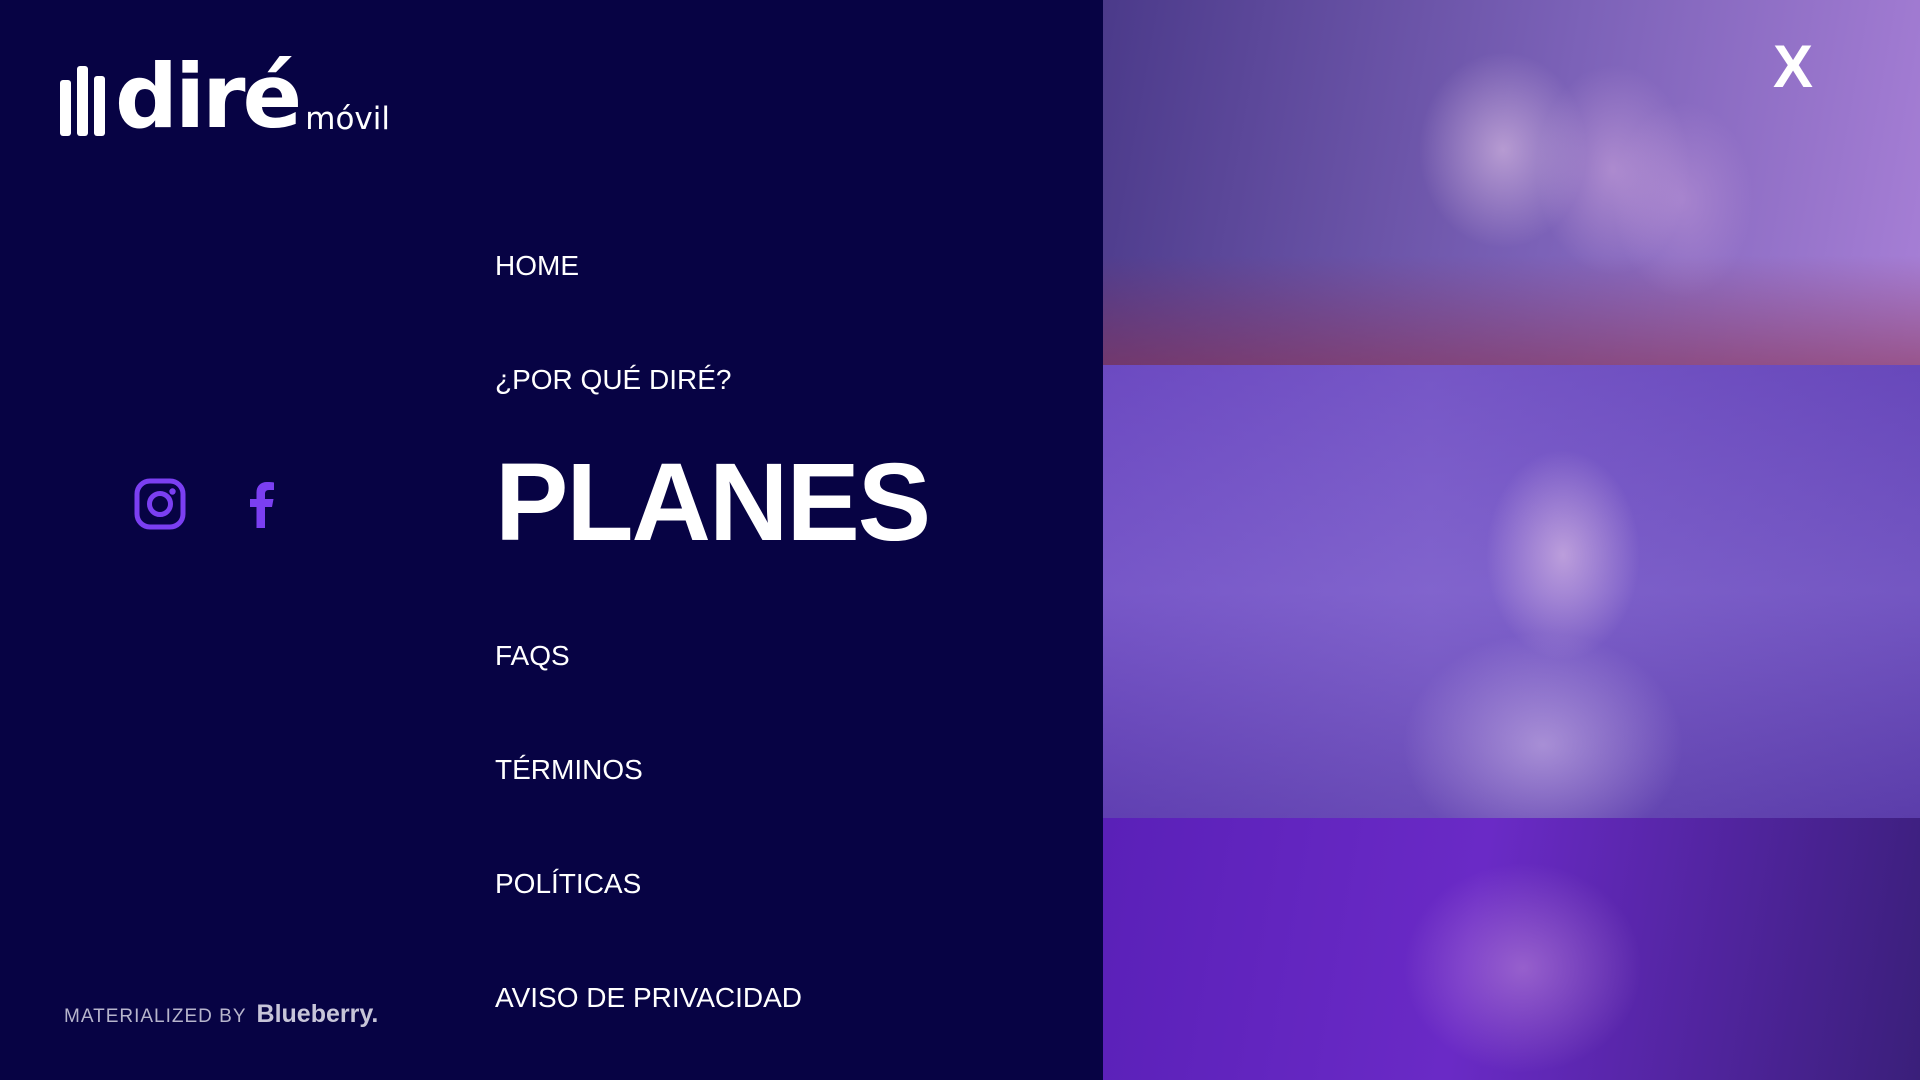  Describe the element at coordinates (537, 266) in the screenshot. I see `nav-item-home: HOME` at that location.